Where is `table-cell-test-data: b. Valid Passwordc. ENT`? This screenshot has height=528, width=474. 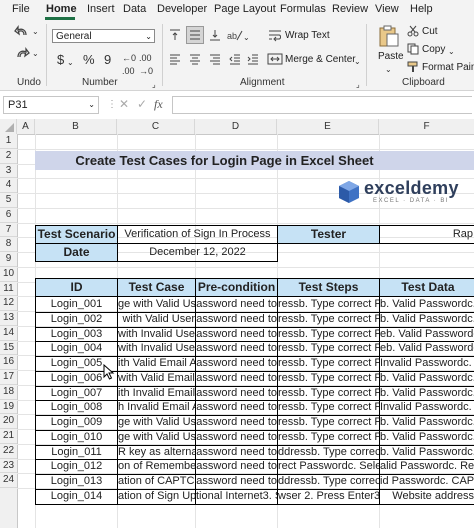
table-cell-test-data: b. Valid Passwordc. ENT is located at coordinates (426, 452).